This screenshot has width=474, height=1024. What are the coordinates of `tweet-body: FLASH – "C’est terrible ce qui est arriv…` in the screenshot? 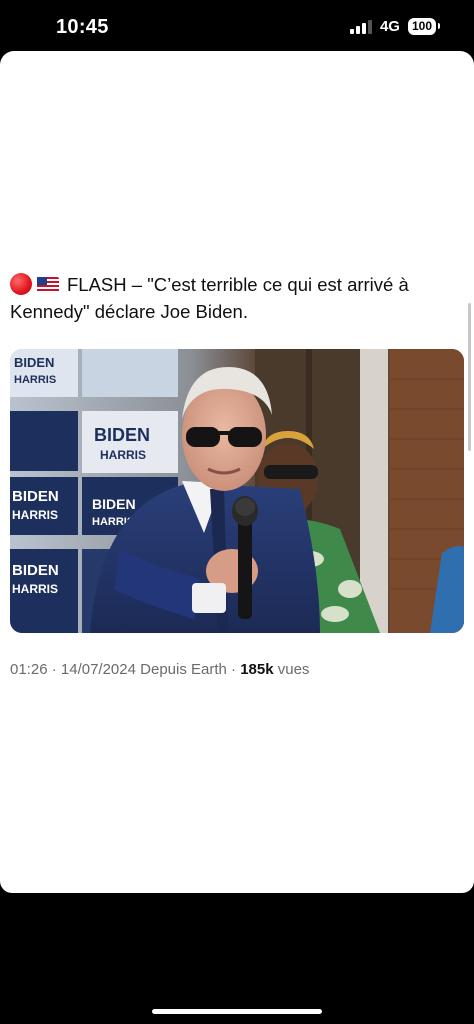 It's located at (209, 298).